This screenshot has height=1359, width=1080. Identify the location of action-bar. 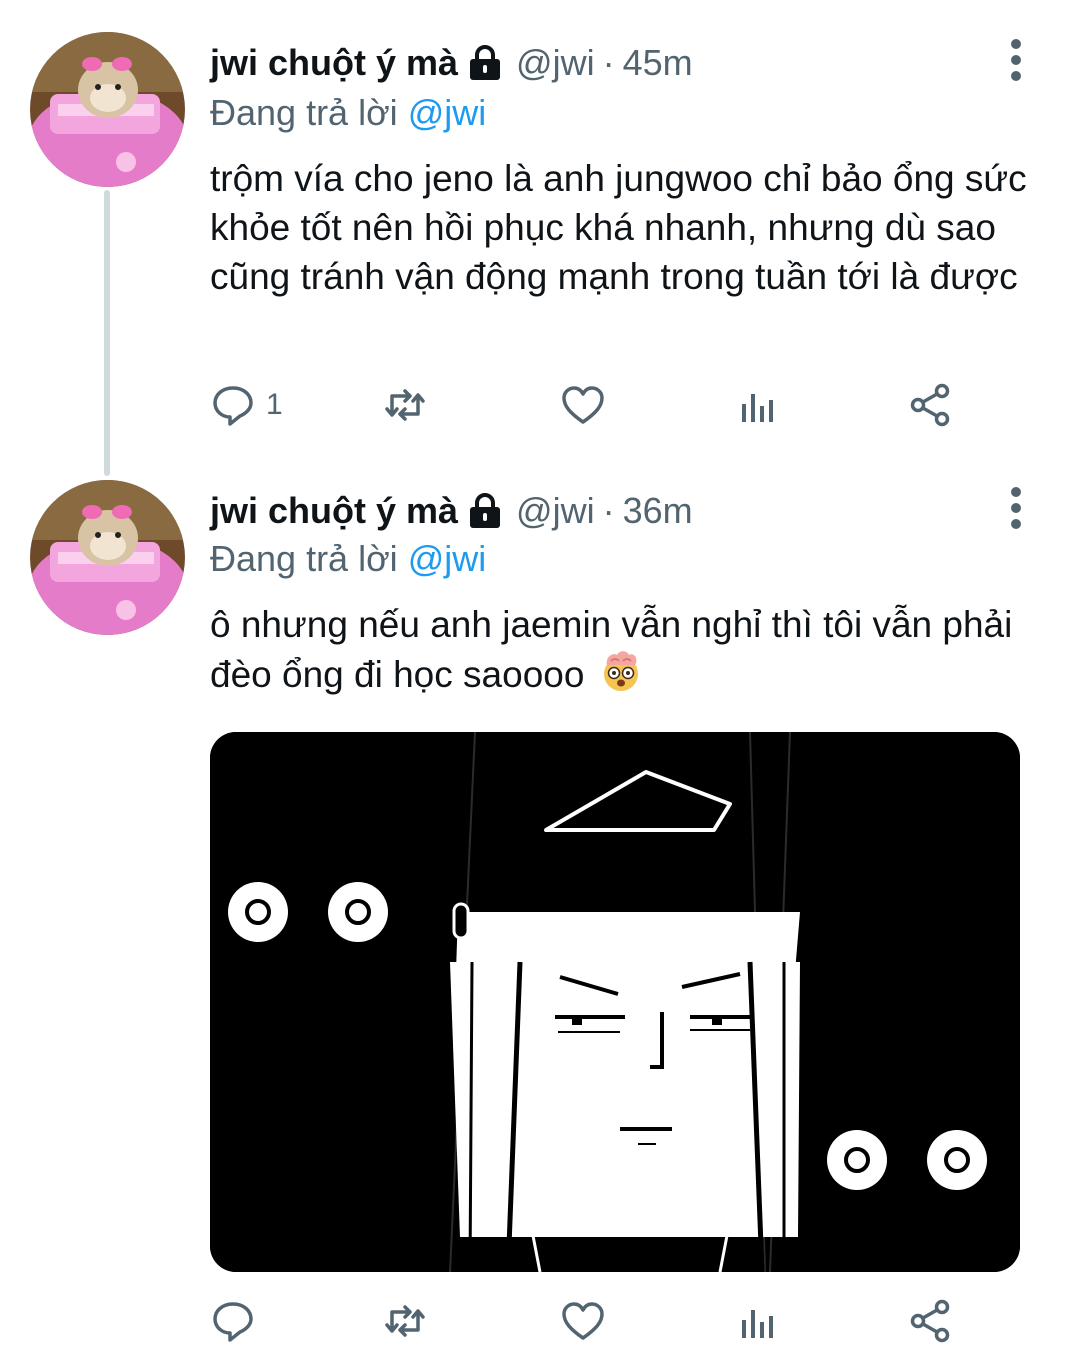
(600, 1321).